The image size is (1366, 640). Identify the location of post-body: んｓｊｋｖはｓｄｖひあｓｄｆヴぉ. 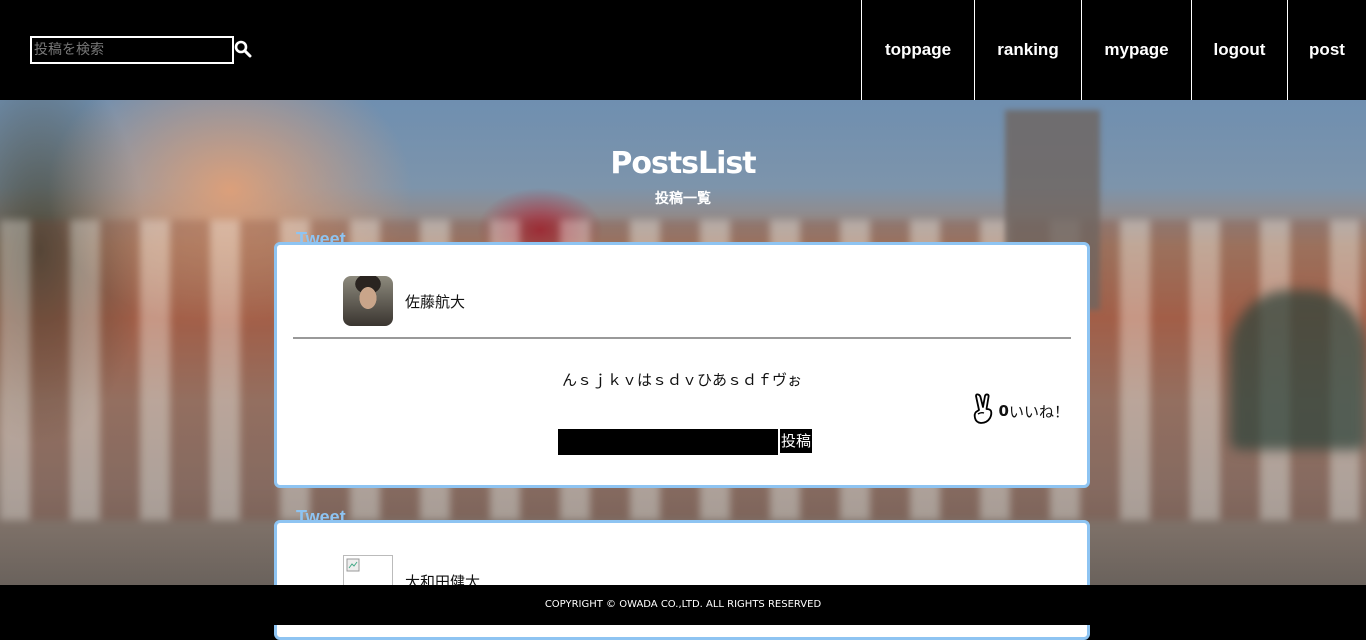
(681, 380).